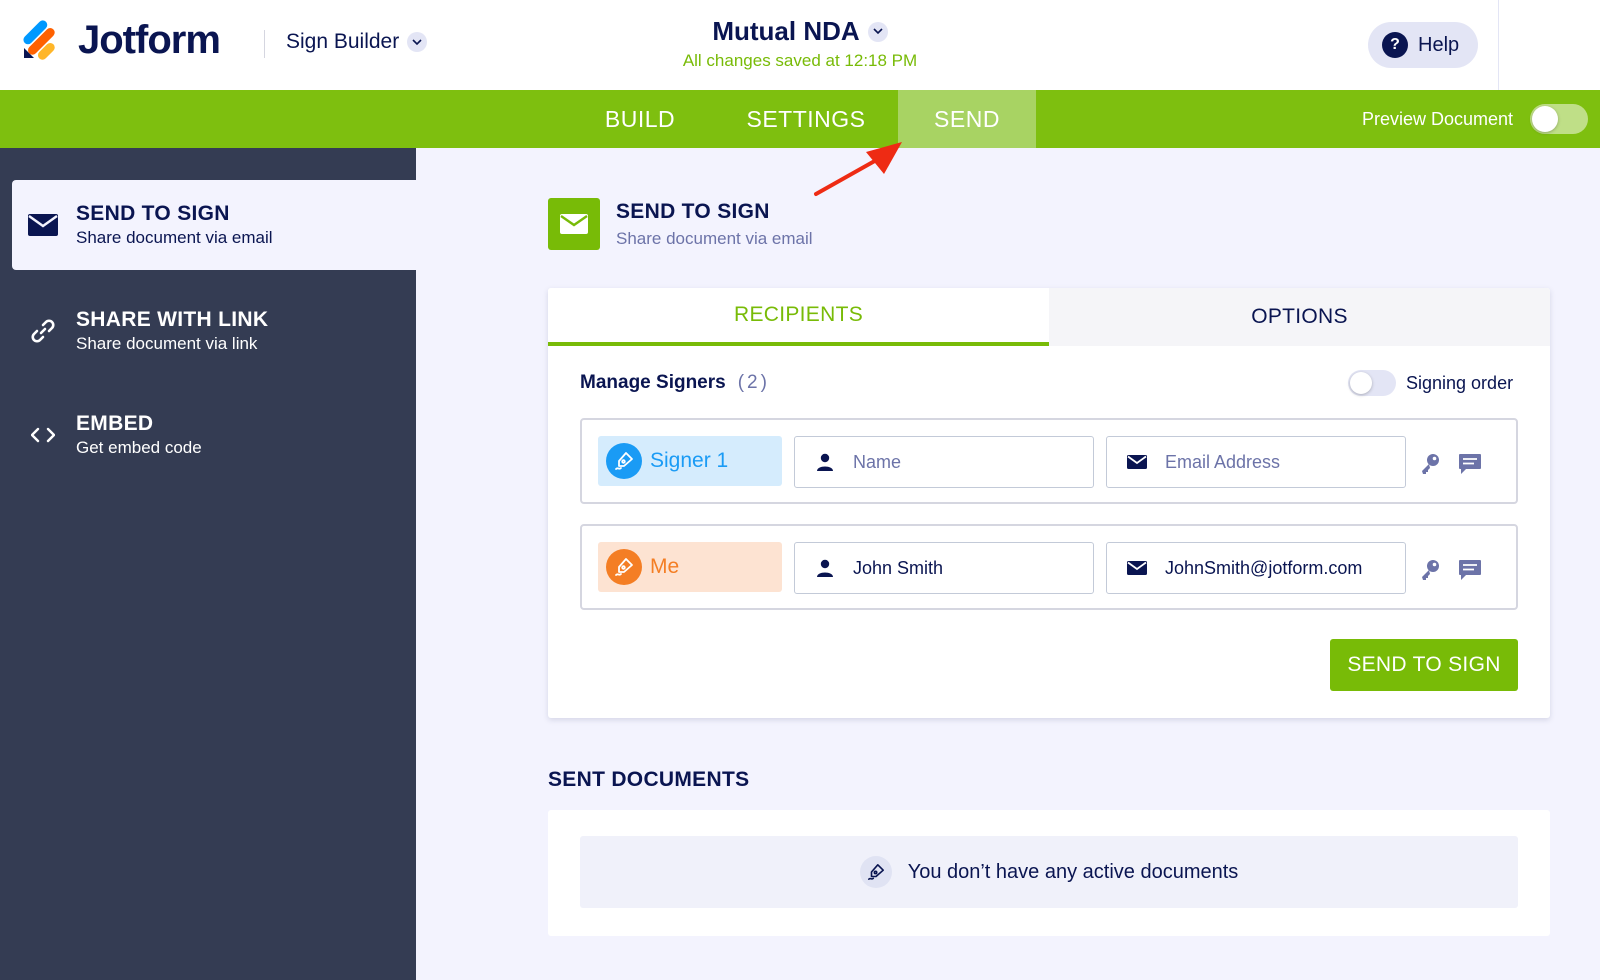  What do you see at coordinates (877, 461) in the screenshot?
I see `name-placeholder: Name` at bounding box center [877, 461].